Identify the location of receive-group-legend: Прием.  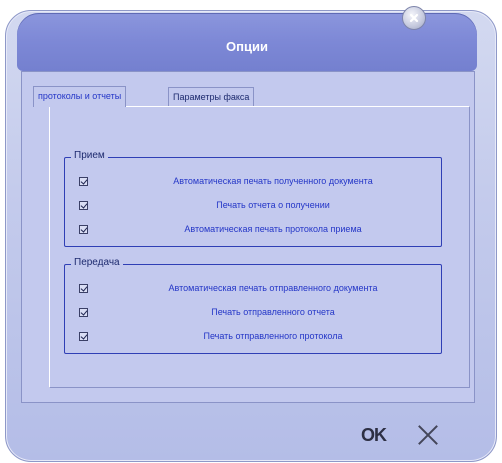
(89, 155).